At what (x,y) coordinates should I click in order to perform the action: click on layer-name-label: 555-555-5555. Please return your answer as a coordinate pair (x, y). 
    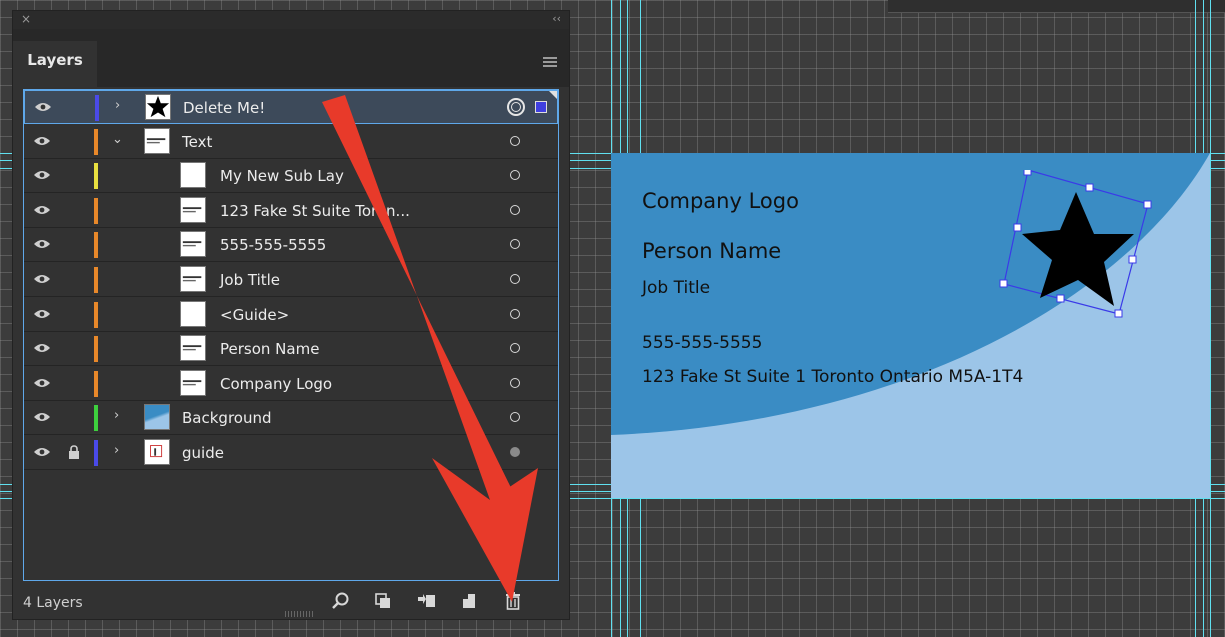
    Looking at the image, I should click on (273, 245).